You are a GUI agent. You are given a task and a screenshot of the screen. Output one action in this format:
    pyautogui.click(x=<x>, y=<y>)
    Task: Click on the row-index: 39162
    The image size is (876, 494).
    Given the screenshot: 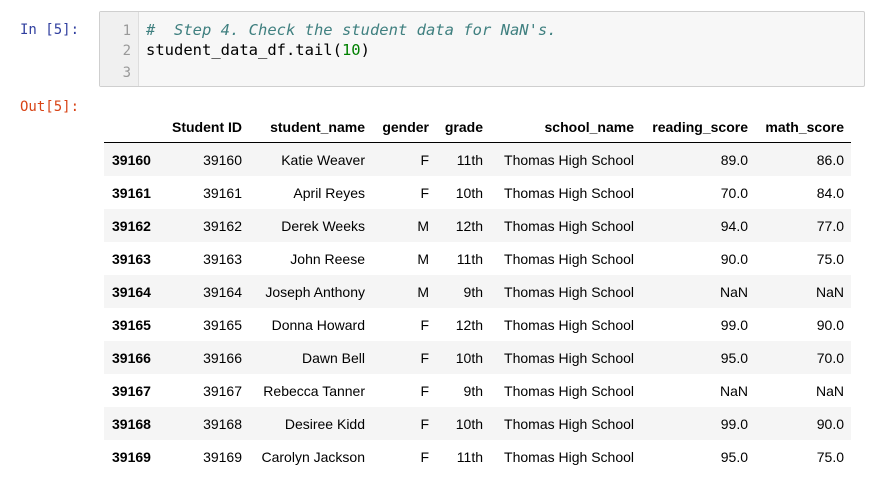 What is the action you would take?
    pyautogui.click(x=131, y=226)
    